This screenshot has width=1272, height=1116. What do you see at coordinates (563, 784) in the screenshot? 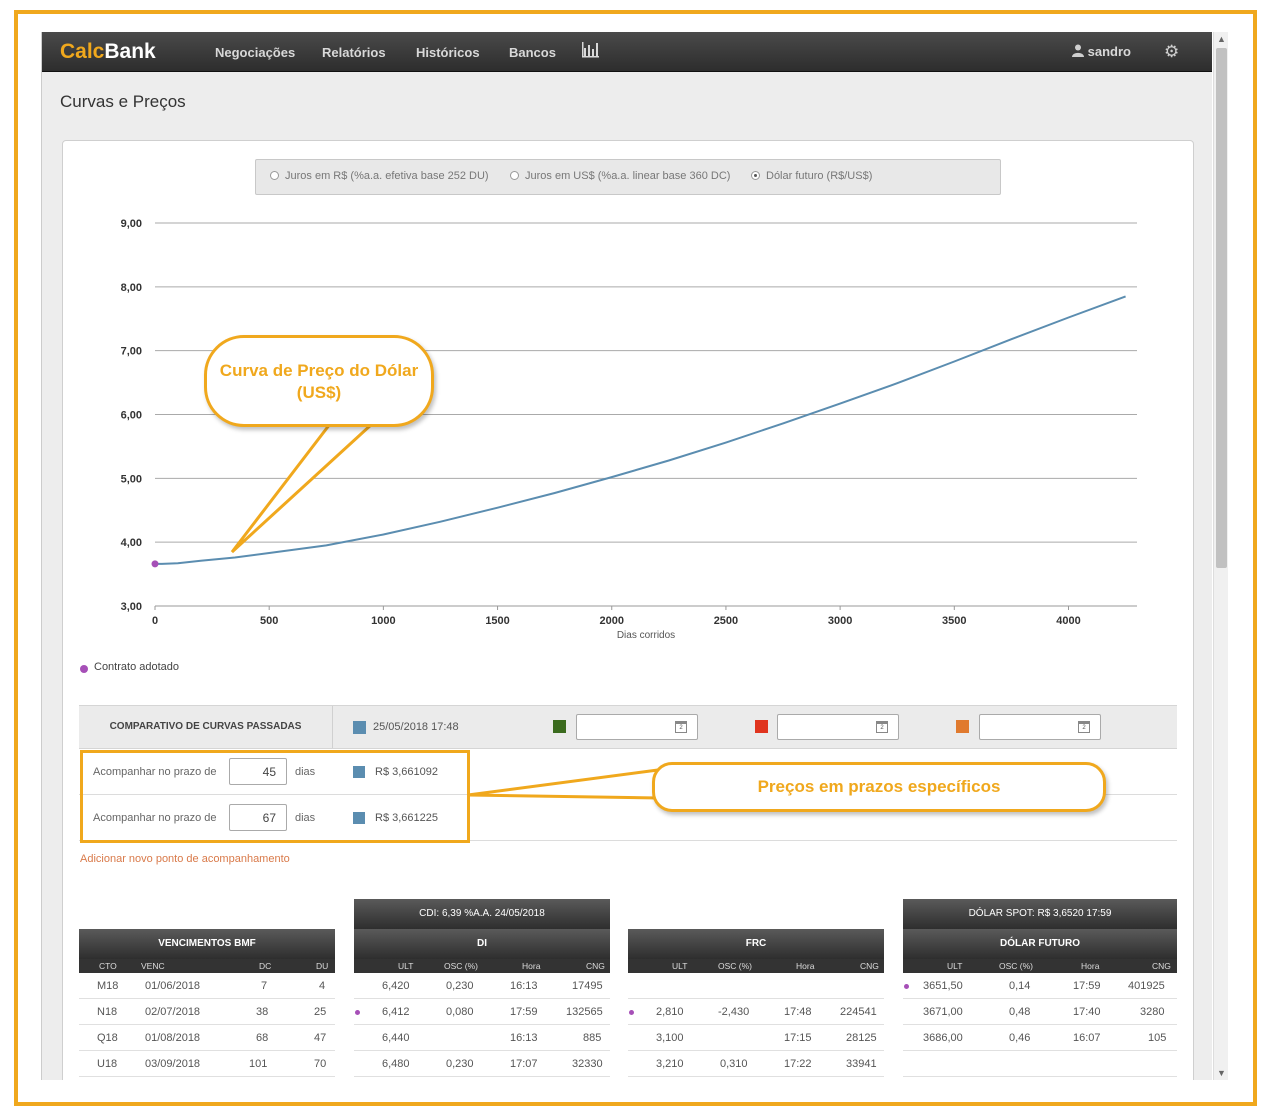
I see `prices-callout-pointer` at bounding box center [563, 784].